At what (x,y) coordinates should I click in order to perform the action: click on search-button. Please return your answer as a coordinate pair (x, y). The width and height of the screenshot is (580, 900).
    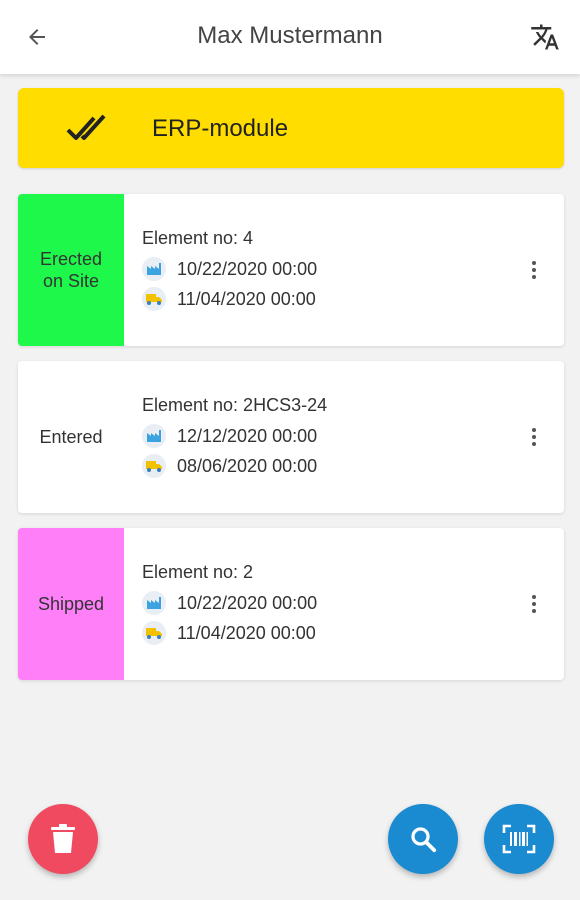
    Looking at the image, I should click on (423, 839).